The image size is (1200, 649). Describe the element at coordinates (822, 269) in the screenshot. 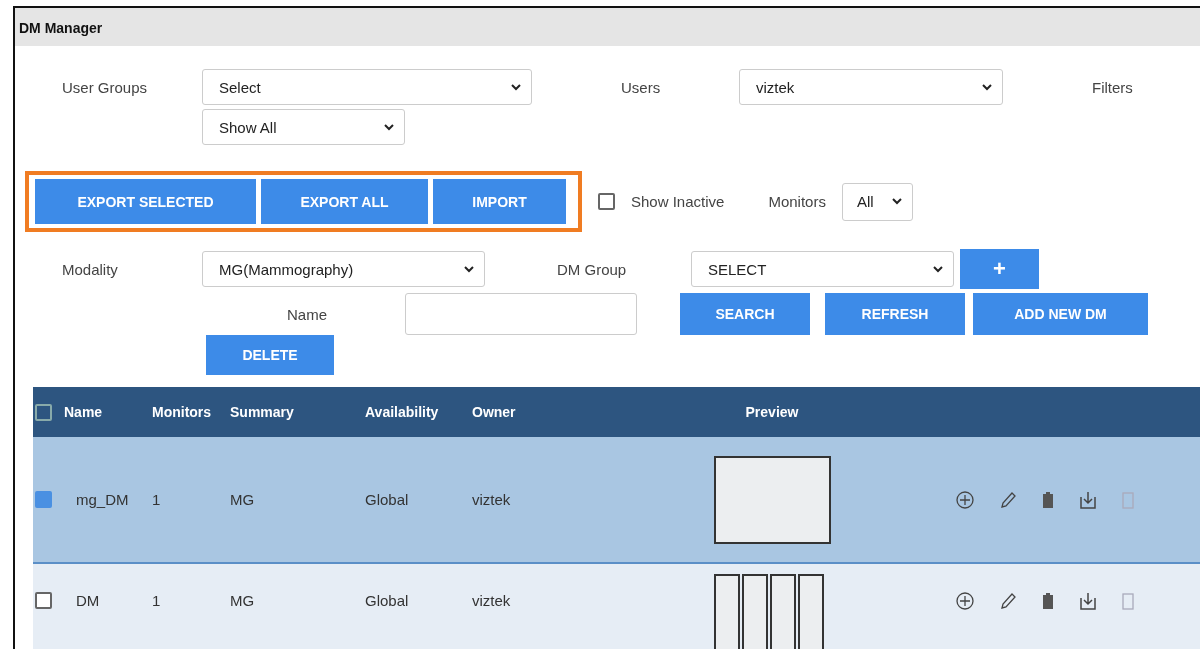

I see `dm-group-dropdown: SELECT` at that location.